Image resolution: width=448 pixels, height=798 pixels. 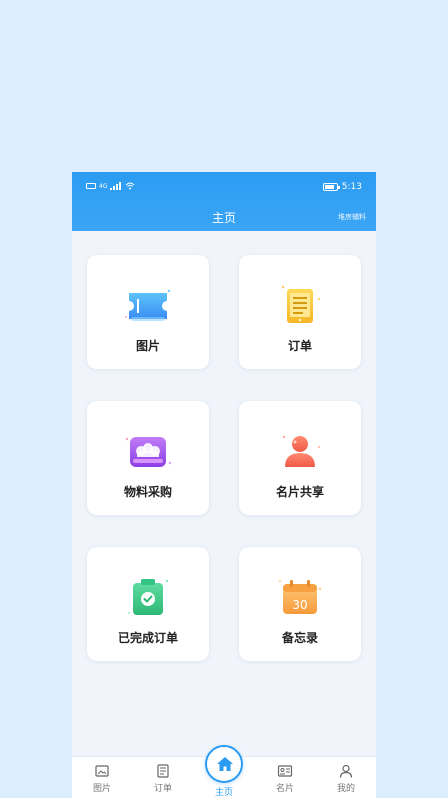 I want to click on card-completed-orders: 已完成订单, so click(x=148, y=604).